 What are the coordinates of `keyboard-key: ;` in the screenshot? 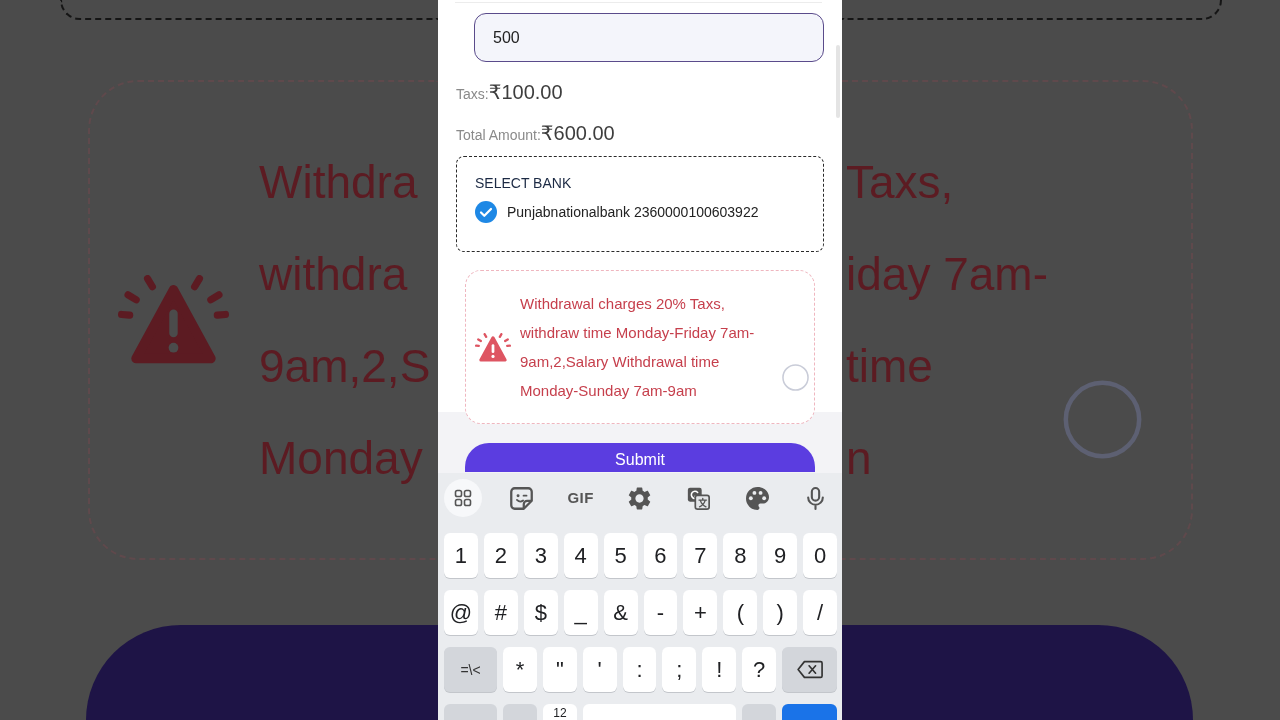 It's located at (679, 669).